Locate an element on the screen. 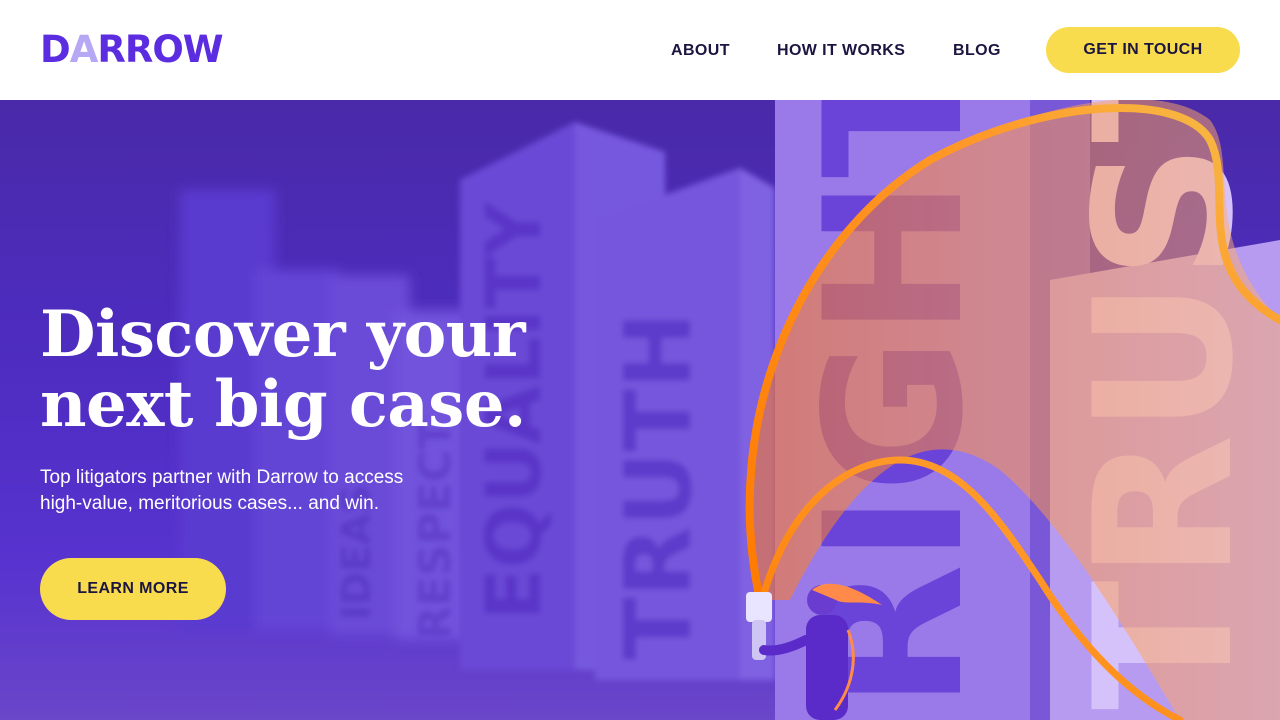 Image resolution: width=1280 pixels, height=720 pixels. svg-text: RESPECT is located at coordinates (435, 530).